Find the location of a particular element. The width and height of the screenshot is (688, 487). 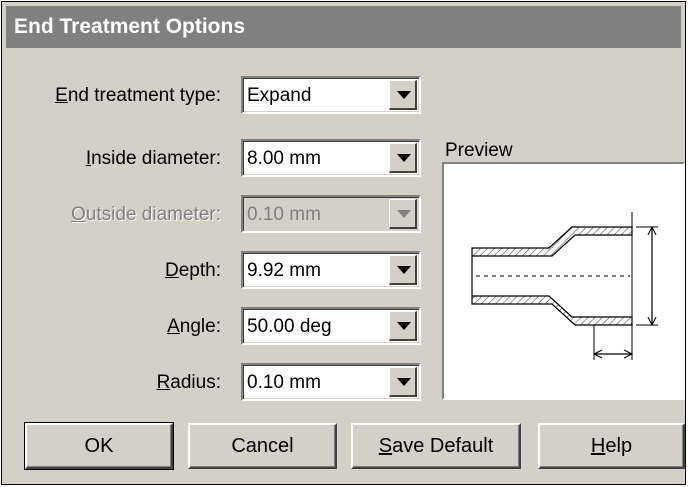

end-treatment-type-dropdown-button is located at coordinates (403, 95).